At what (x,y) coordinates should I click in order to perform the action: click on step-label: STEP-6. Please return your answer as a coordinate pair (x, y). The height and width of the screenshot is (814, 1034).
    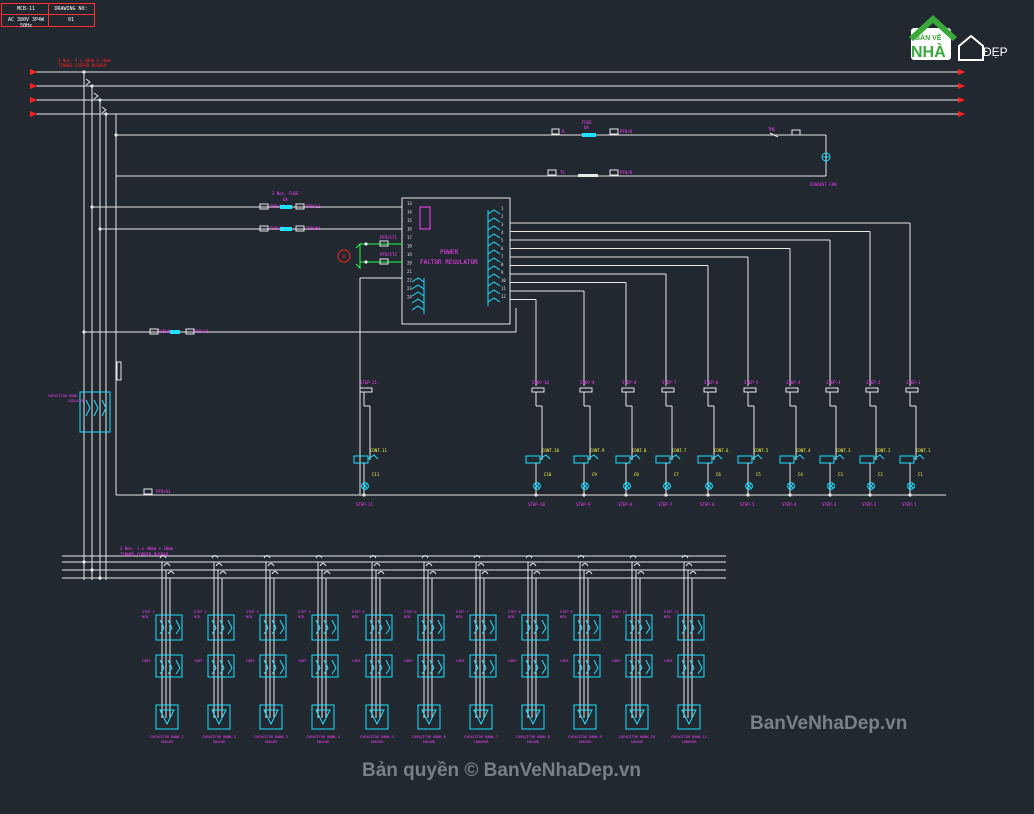
    Looking at the image, I should click on (711, 382).